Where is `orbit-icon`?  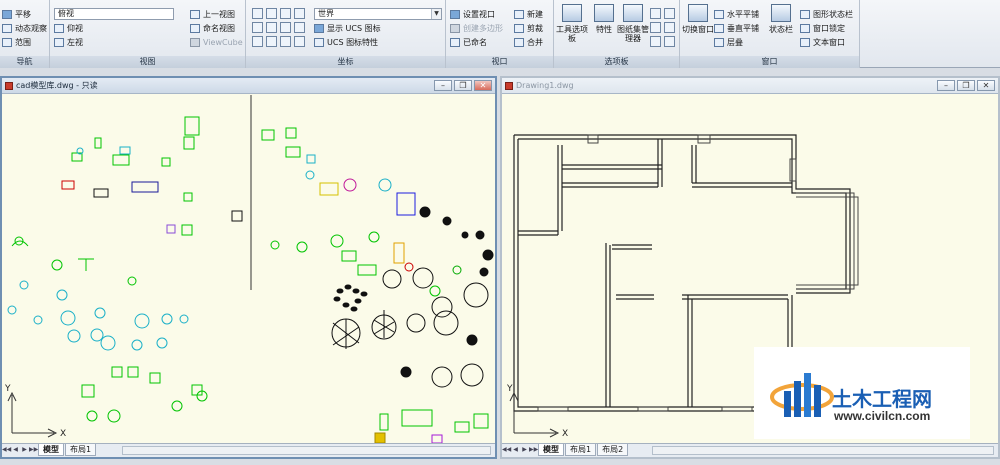
orbit-icon is located at coordinates (7, 28).